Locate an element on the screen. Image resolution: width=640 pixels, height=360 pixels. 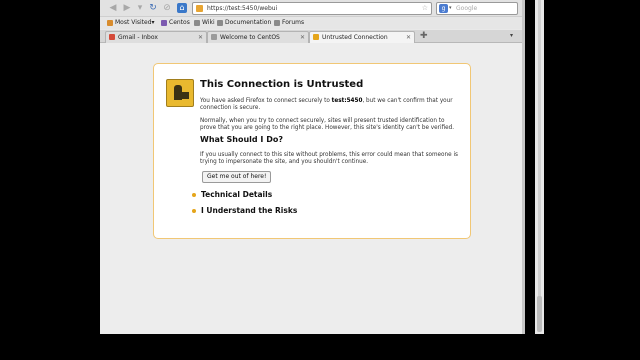
gmail-icon is located at coordinates (112, 37).